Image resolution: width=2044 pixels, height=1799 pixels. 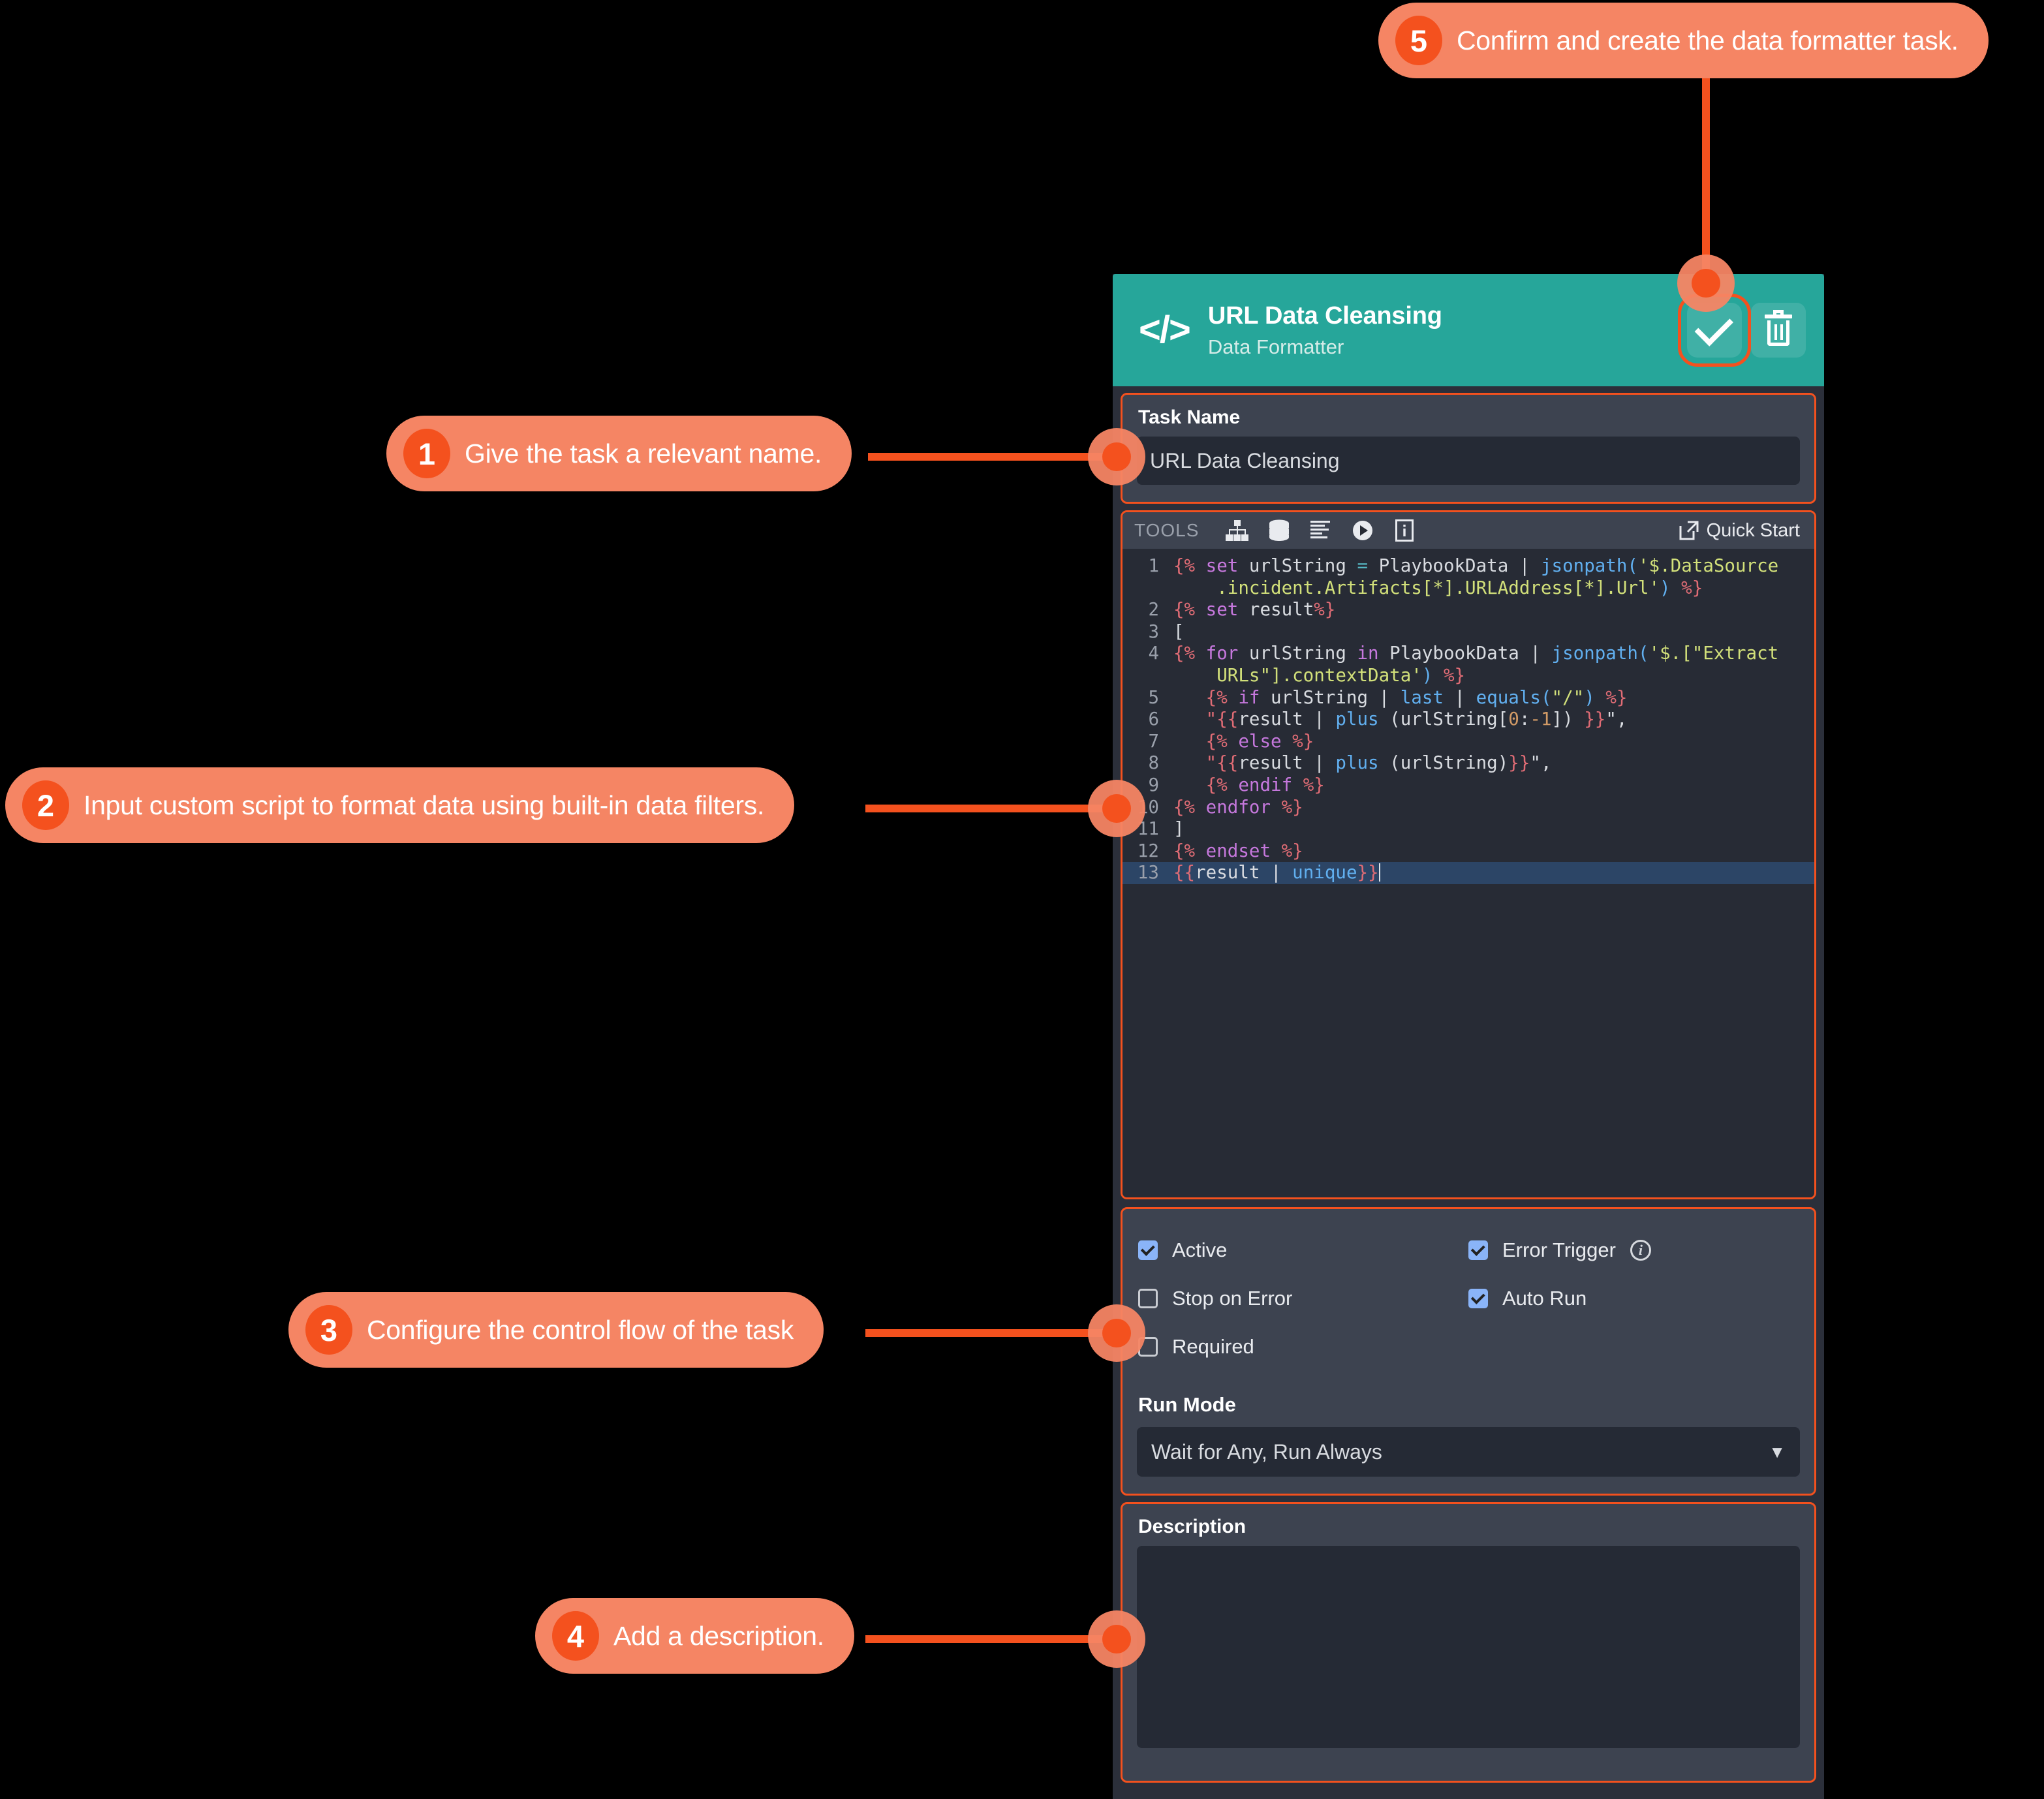 I want to click on task-name-input: URL Data Cleansing, so click(x=1468, y=461).